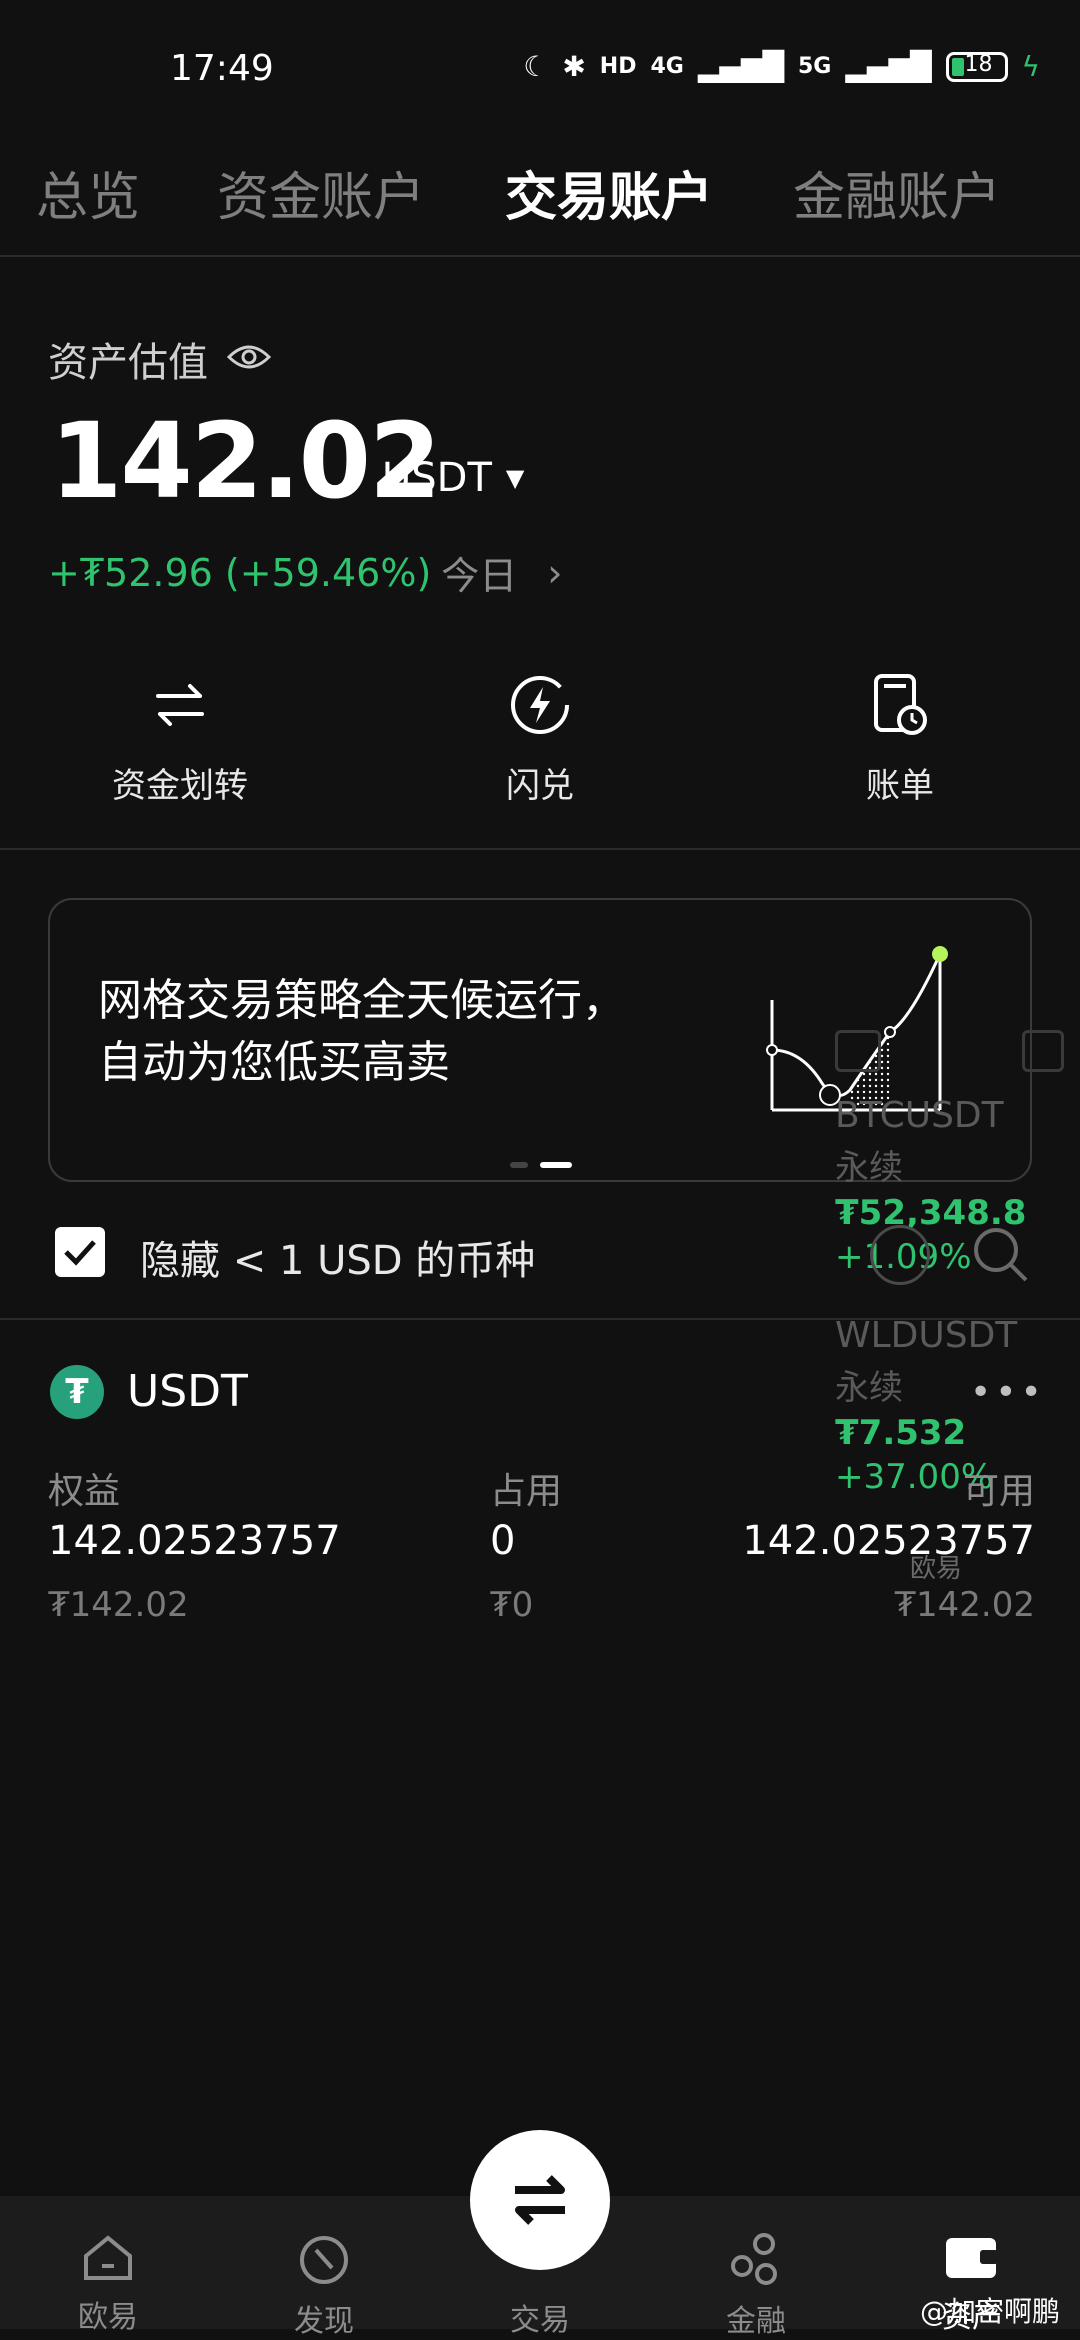  Describe the element at coordinates (108, 2317) in the screenshot. I see `nav-home-label: 欧易` at that location.